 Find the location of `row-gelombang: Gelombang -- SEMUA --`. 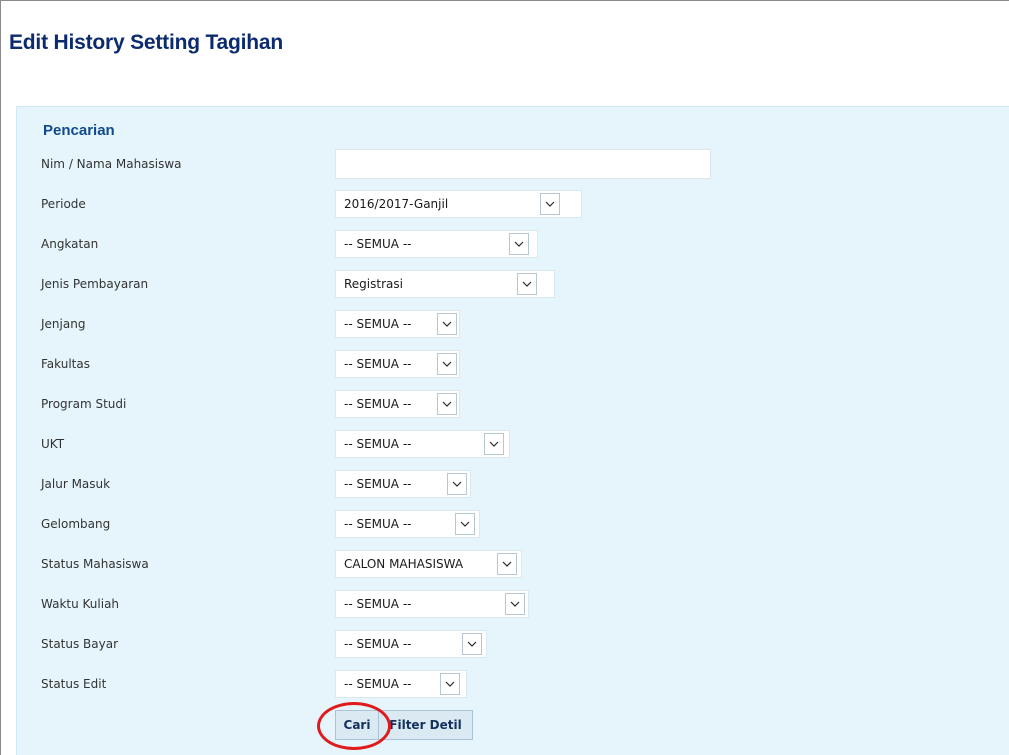

row-gelombang: Gelombang -- SEMUA -- is located at coordinates (513, 528).